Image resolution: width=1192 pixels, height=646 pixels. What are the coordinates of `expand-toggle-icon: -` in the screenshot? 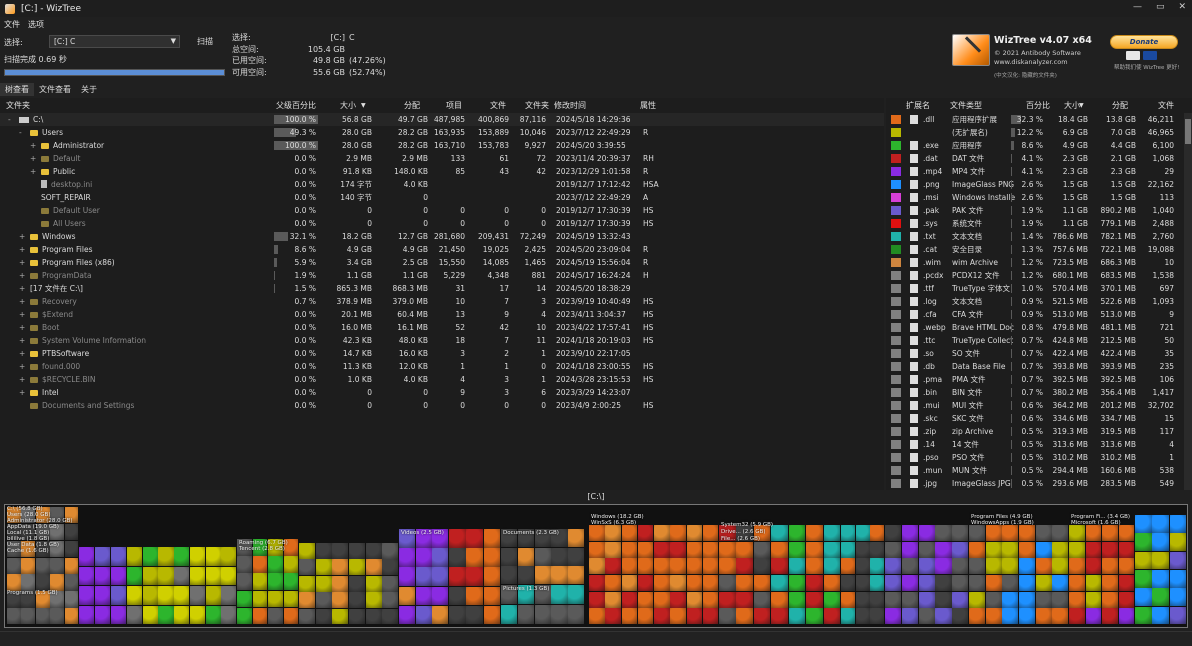 It's located at (9, 119).